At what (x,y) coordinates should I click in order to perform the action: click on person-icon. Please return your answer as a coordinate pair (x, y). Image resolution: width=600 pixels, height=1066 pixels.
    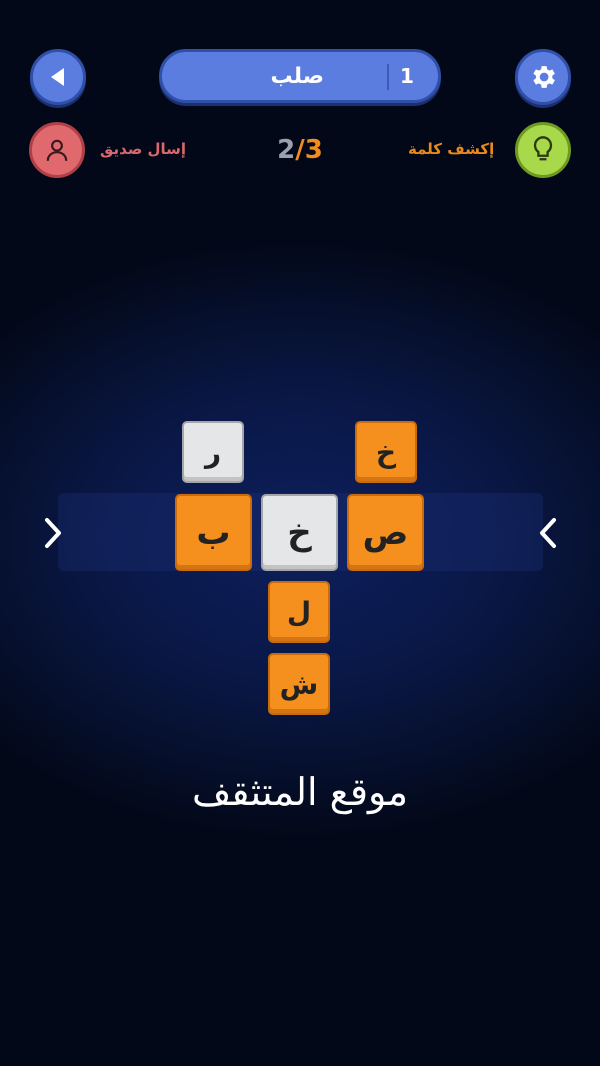
    Looking at the image, I should click on (57, 150).